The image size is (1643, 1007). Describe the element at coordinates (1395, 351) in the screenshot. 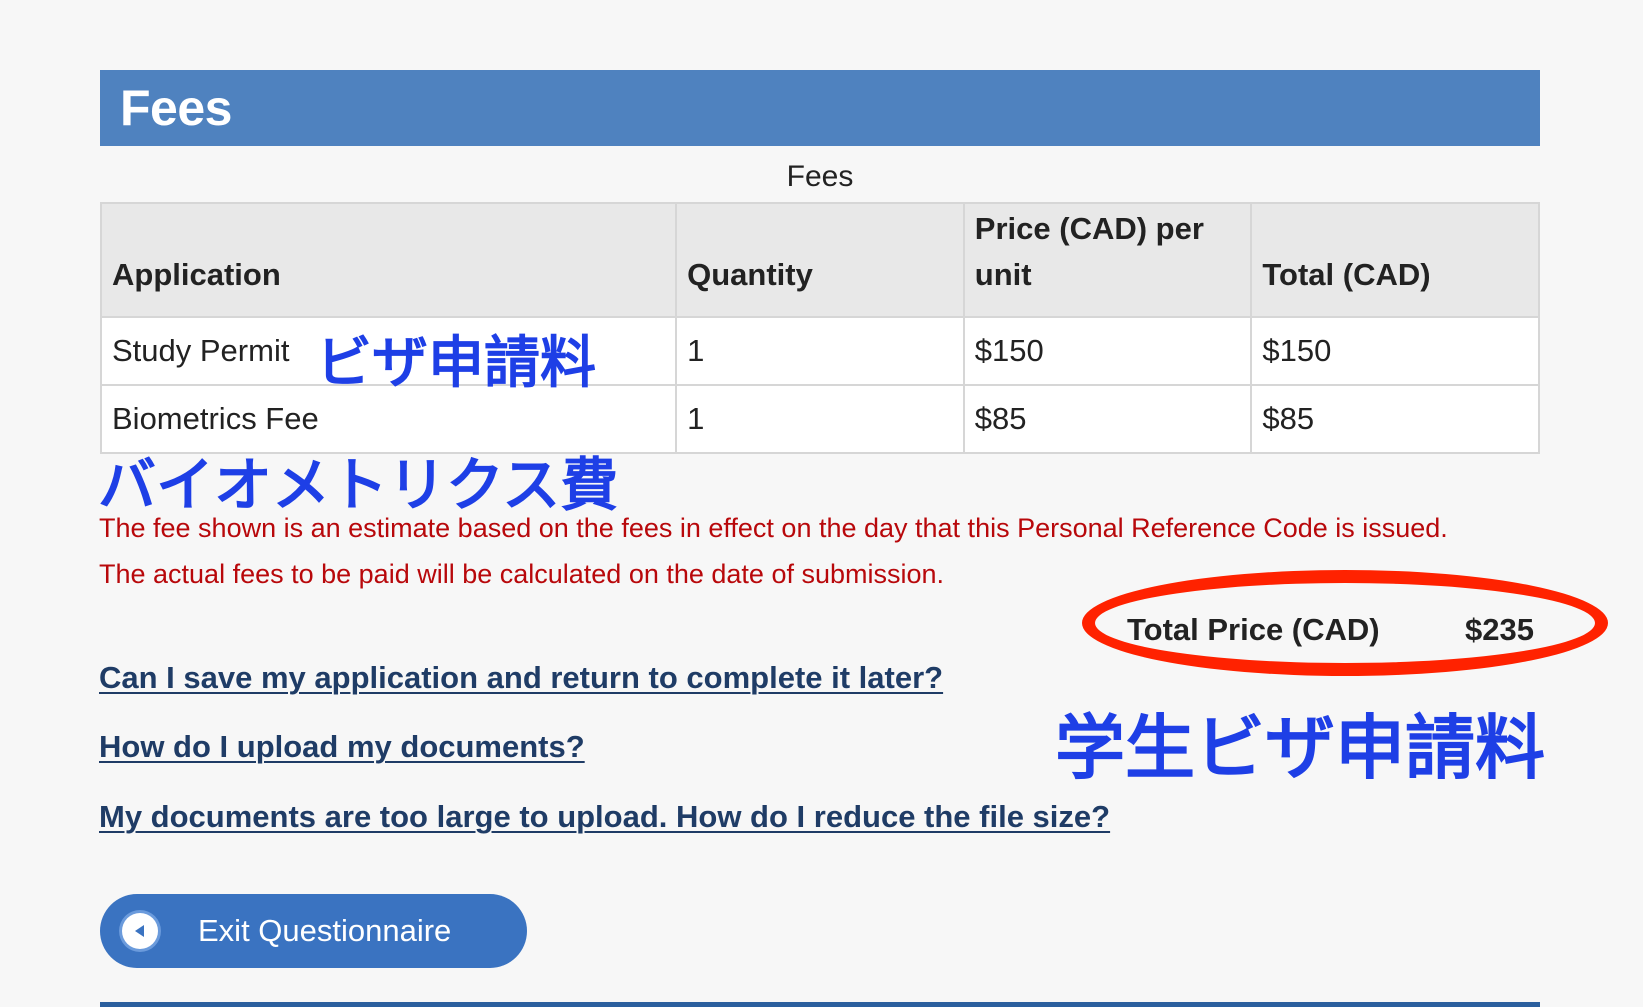

I see `cell-total: $150` at that location.